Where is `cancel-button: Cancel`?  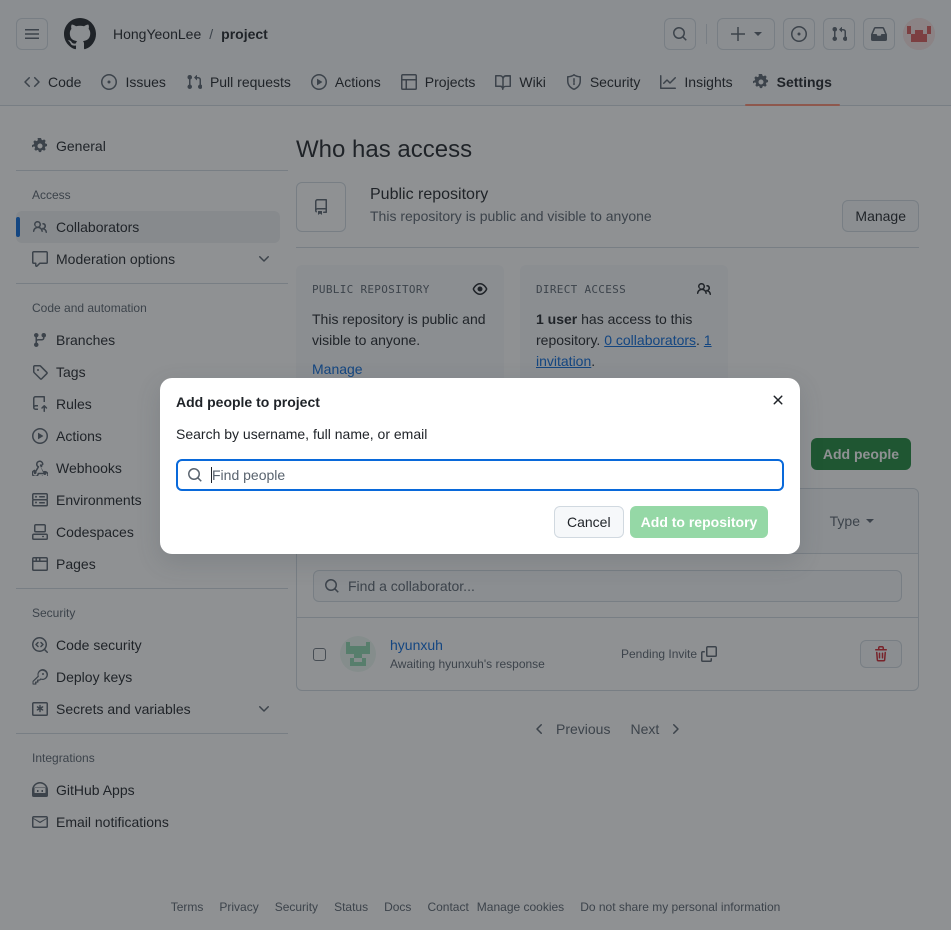
cancel-button: Cancel is located at coordinates (589, 522).